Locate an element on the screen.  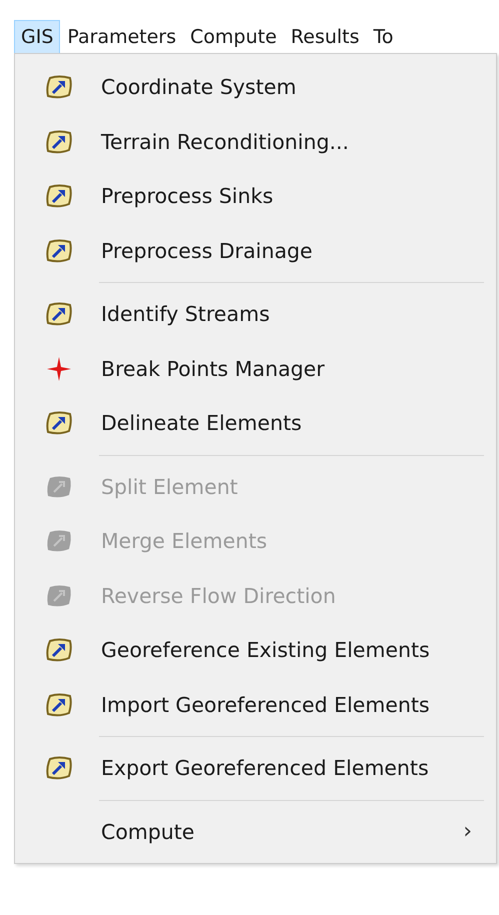
menu-item: Compute › is located at coordinates (255, 831).